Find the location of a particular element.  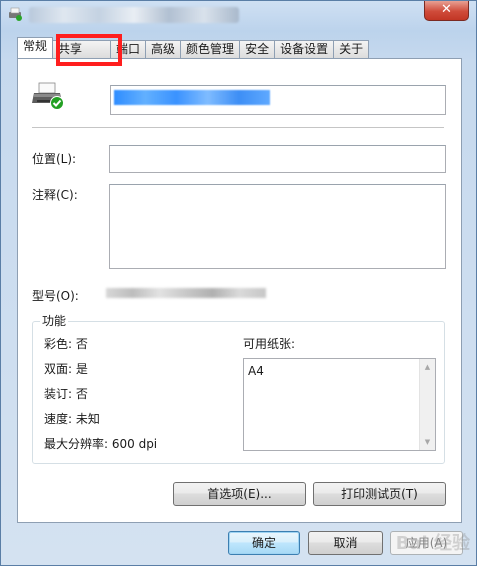

tab-advanced: 高级 is located at coordinates (163, 49).